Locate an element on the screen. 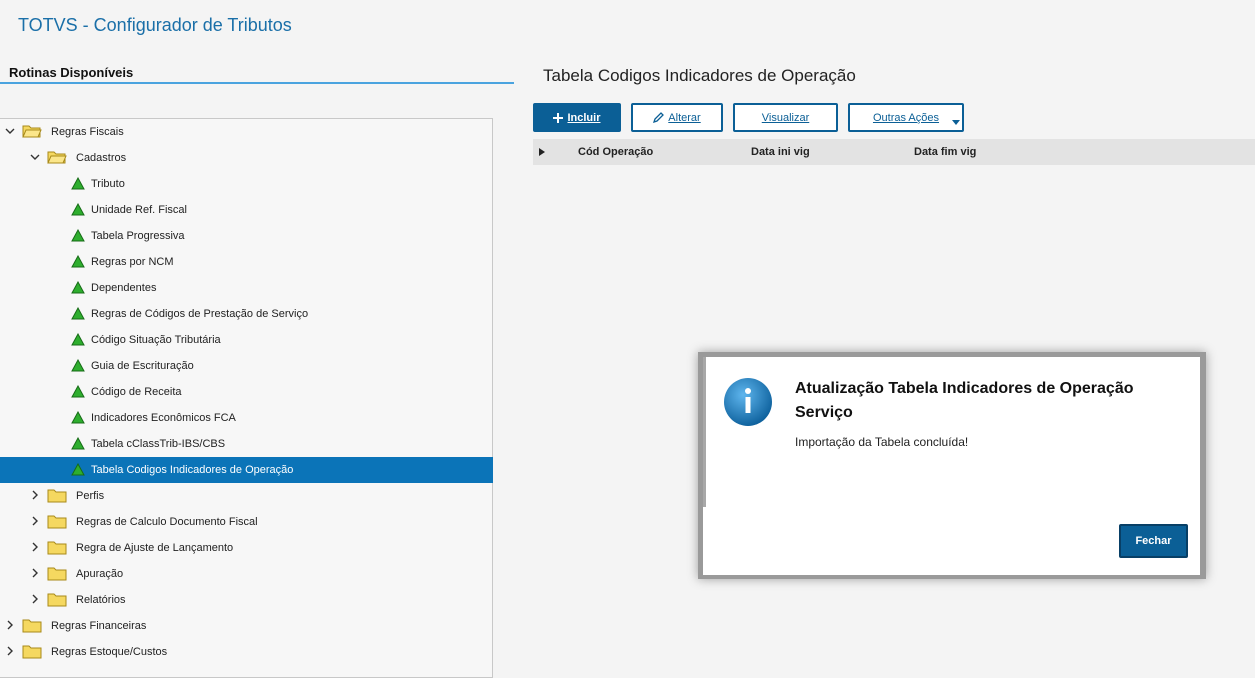 The image size is (1255, 678). tree-item: Dependentes is located at coordinates (246, 288).